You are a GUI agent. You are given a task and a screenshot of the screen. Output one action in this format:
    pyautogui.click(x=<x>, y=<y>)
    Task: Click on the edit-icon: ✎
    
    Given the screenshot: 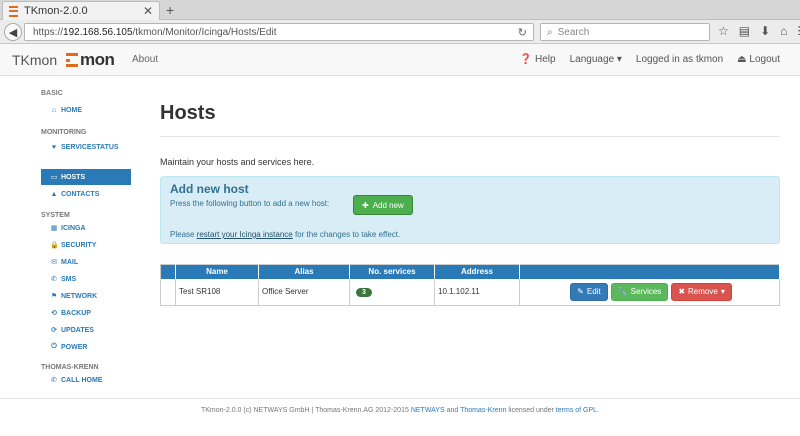 What is the action you would take?
    pyautogui.click(x=580, y=292)
    